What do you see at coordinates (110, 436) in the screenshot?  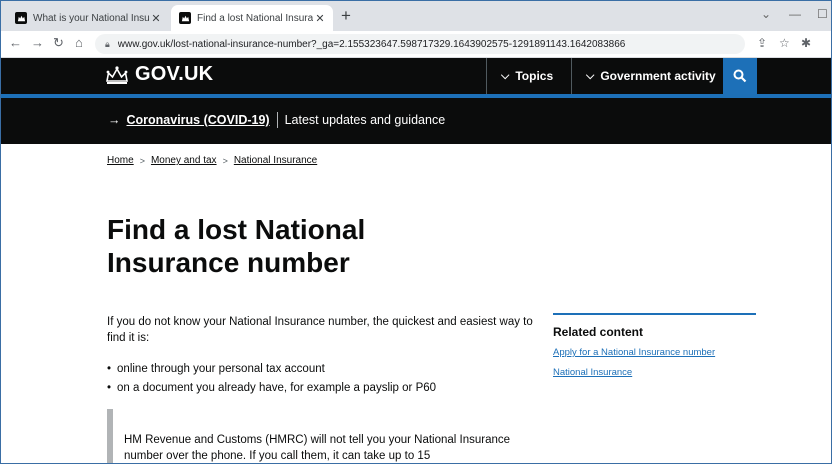 I see `inset-border` at bounding box center [110, 436].